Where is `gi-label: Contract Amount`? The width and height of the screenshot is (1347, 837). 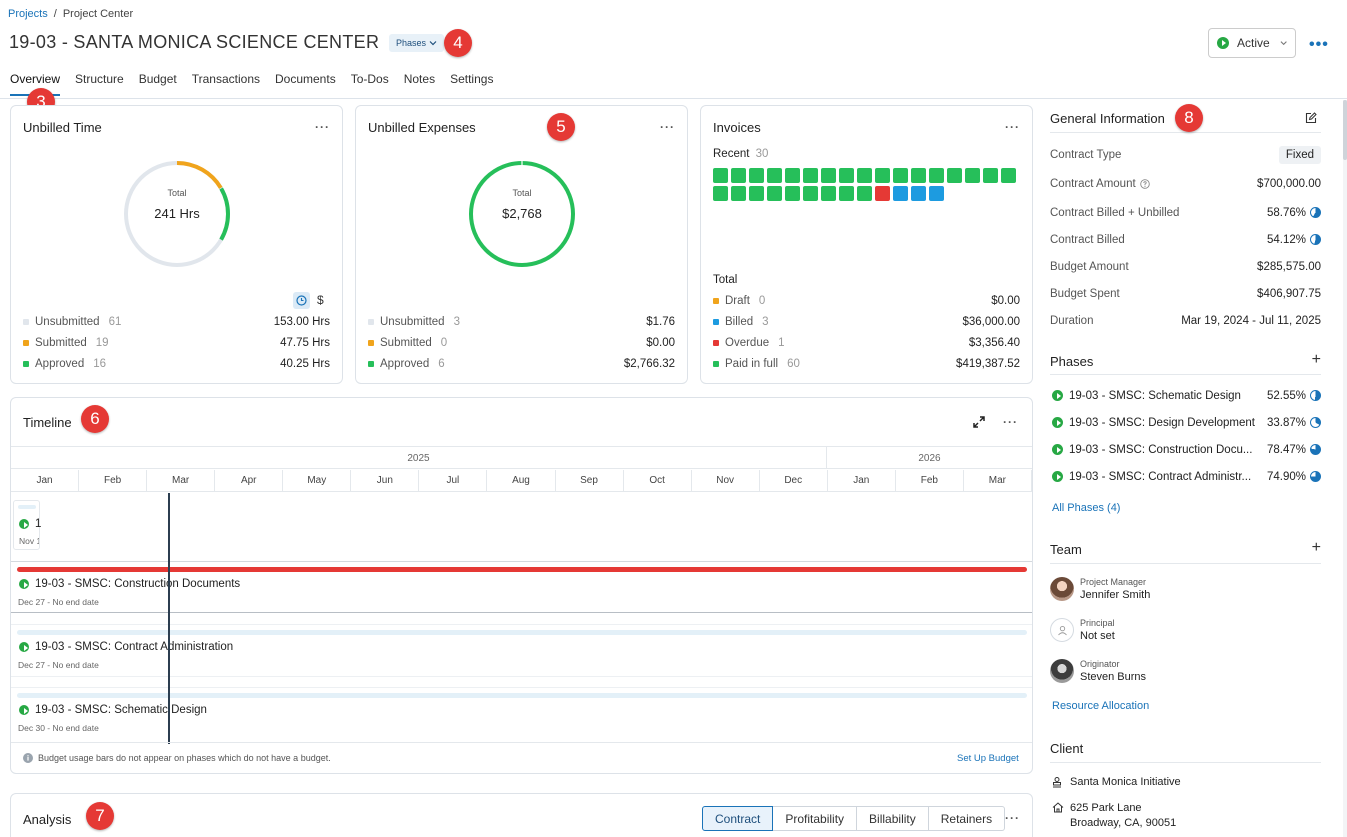 gi-label: Contract Amount is located at coordinates (1093, 184).